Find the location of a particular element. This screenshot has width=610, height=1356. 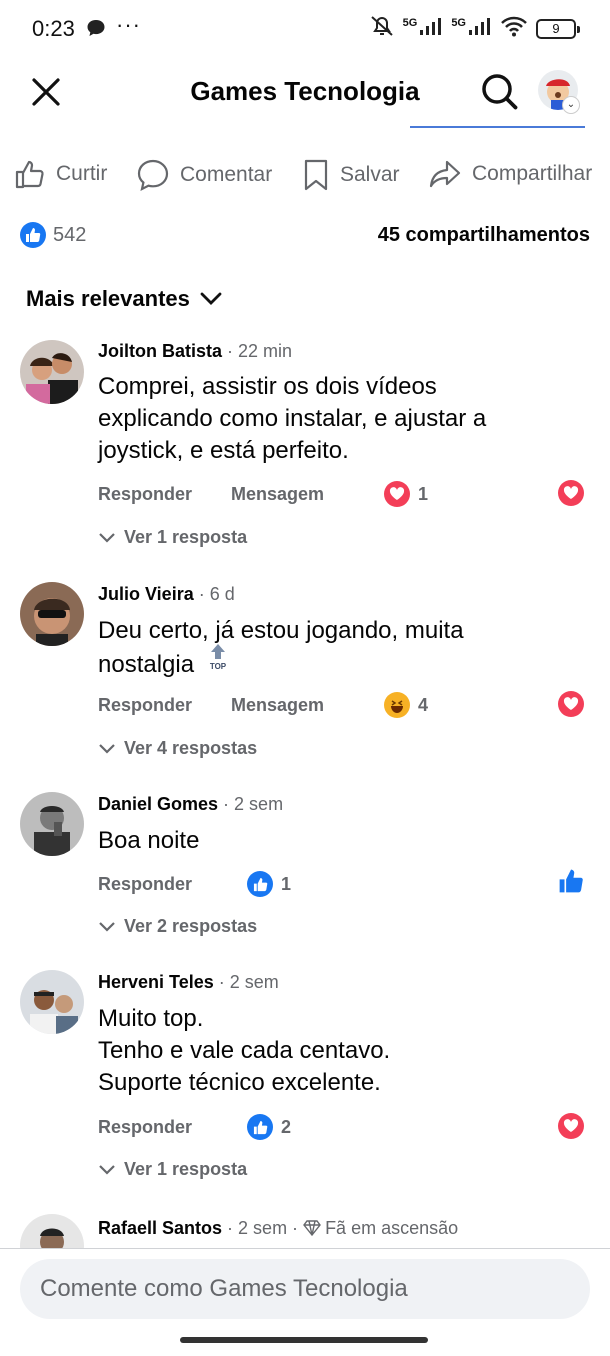

view-replies-label: Ver 4 respostas is located at coordinates (191, 748).